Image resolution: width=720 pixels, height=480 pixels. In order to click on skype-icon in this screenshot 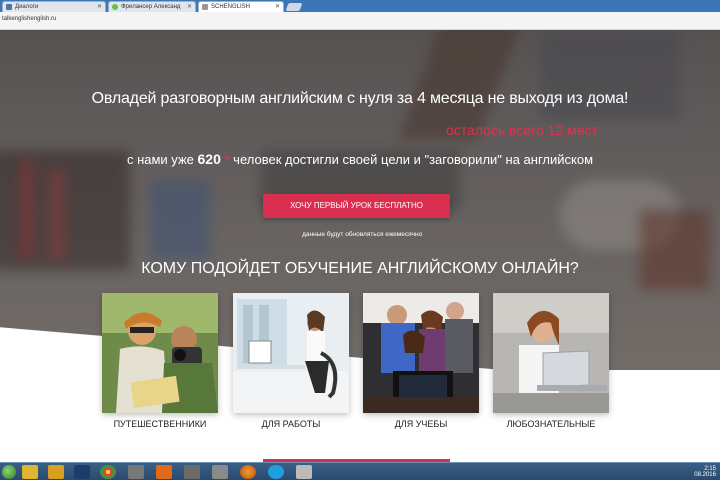, I will do `click(276, 472)`.